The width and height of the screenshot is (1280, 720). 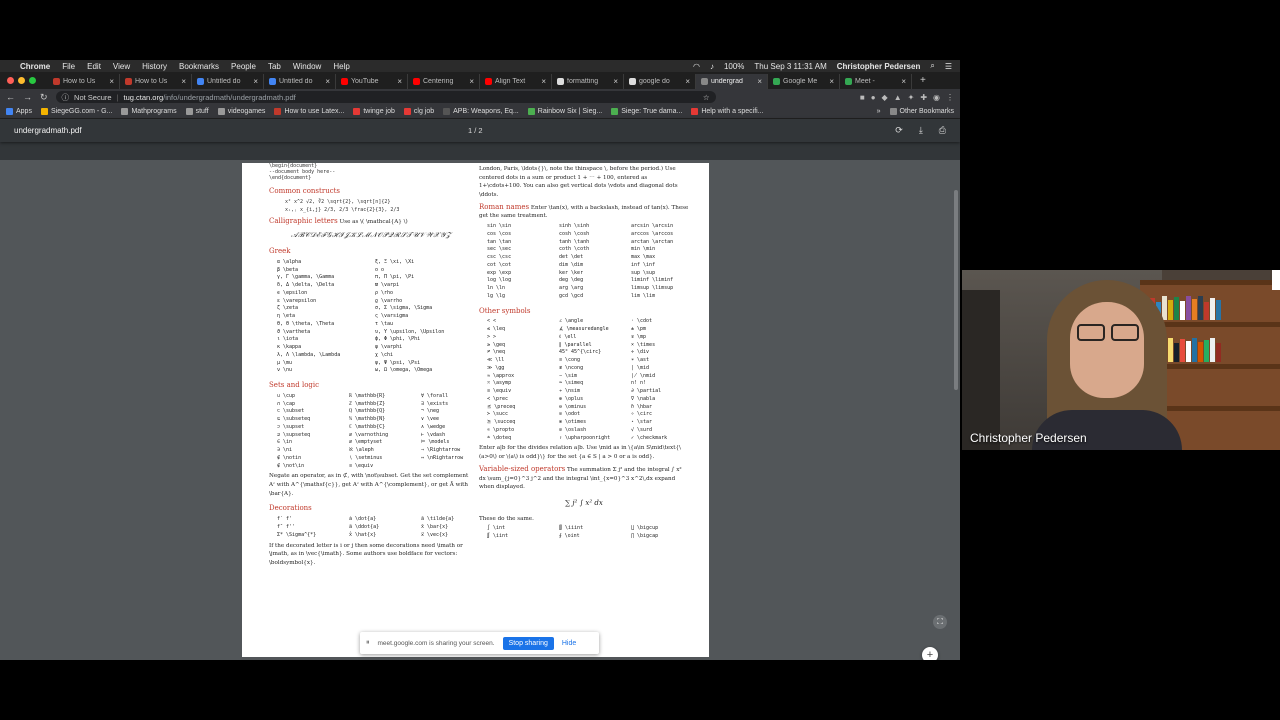 I want to click on bookmarks-overflow-icon: », so click(x=879, y=111).